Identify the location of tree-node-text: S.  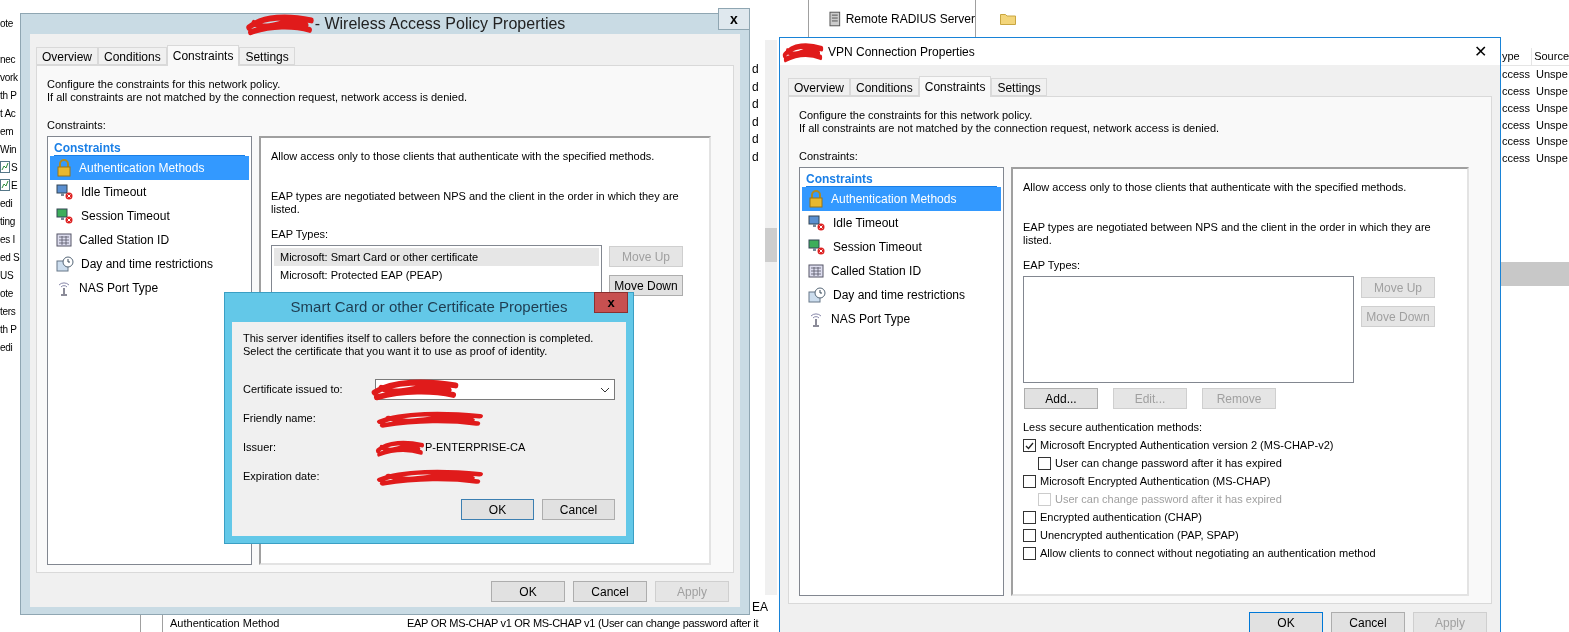
(14, 167).